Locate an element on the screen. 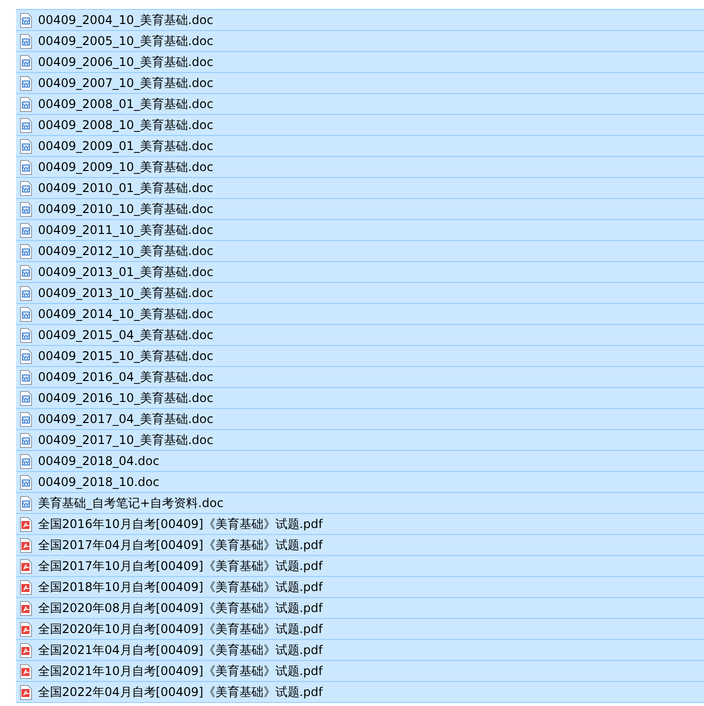 Image resolution: width=704 pixels, height=706 pixels. file-row: 全国2017年04月自考[00409]《美育基础》试题.pdf is located at coordinates (360, 545).